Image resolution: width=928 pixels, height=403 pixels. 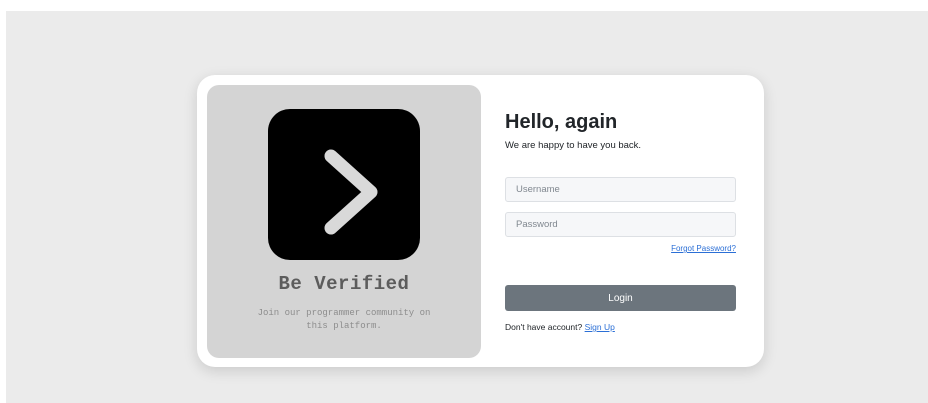 I want to click on signup-link: Sign Up, so click(x=600, y=327).